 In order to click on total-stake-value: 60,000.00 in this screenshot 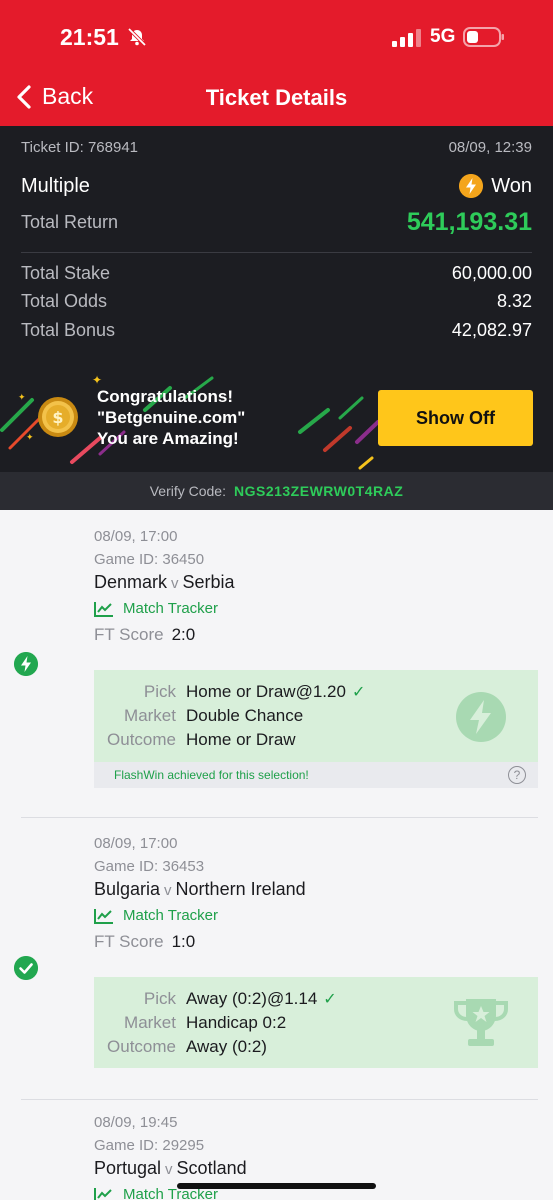, I will do `click(491, 273)`.